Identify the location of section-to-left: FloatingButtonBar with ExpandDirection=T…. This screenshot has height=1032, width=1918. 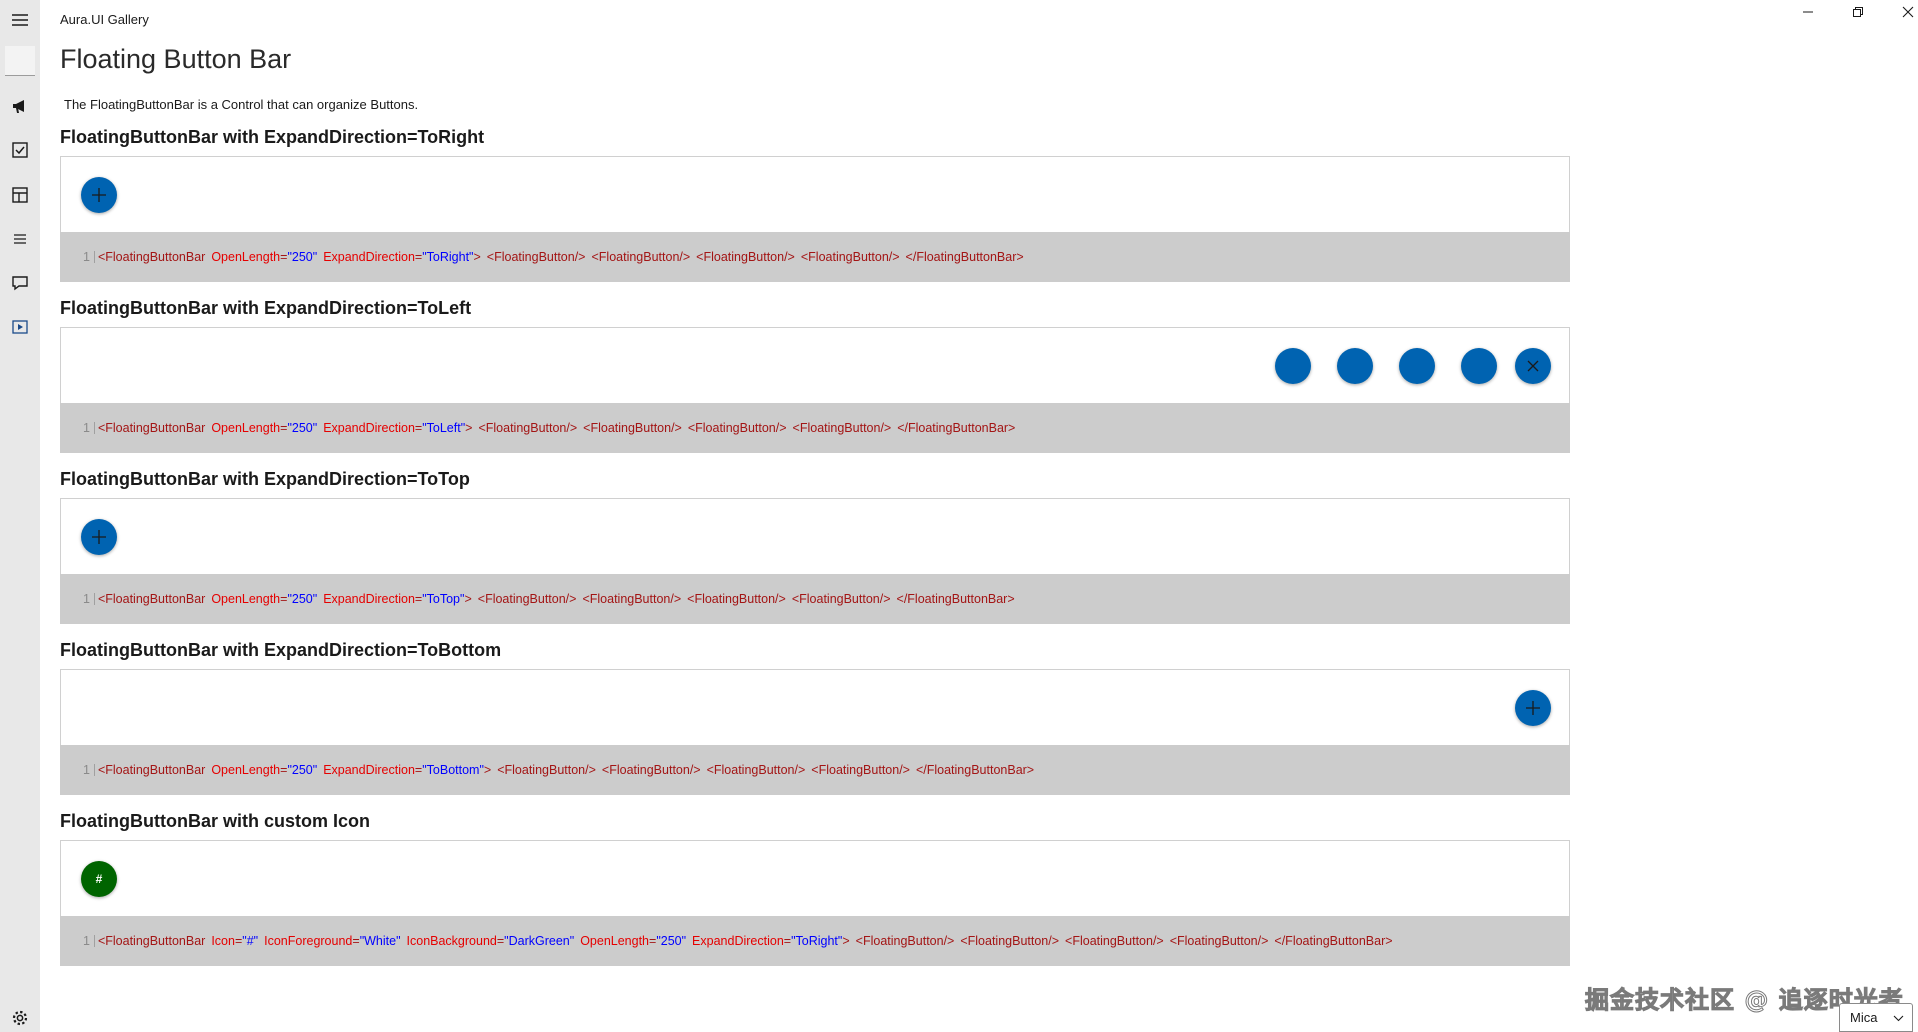
(815, 375).